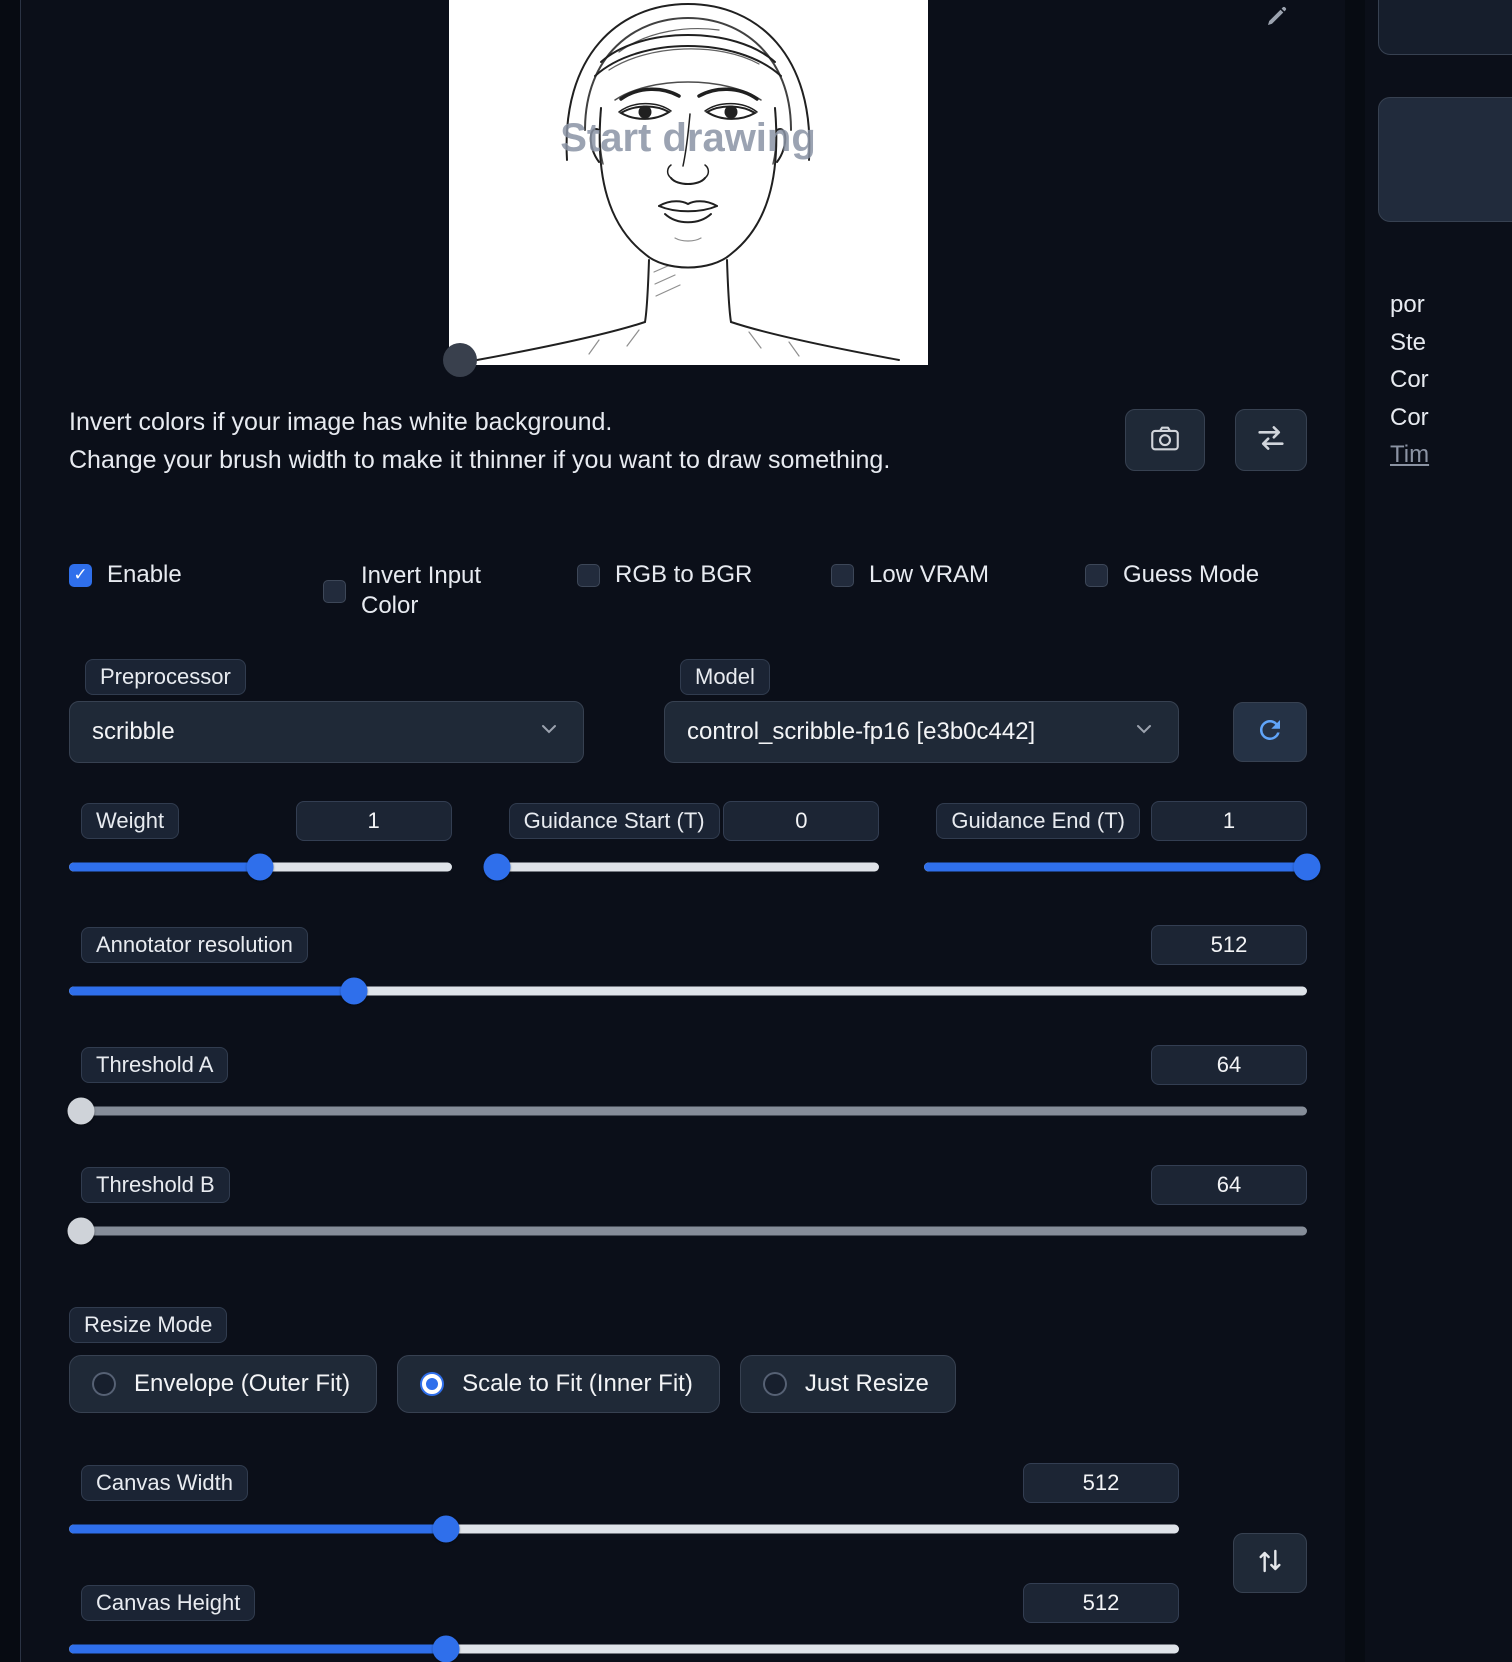 This screenshot has height=1662, width=1512. Describe the element at coordinates (1101, 1483) in the screenshot. I see `canvas-width-input: 512` at that location.